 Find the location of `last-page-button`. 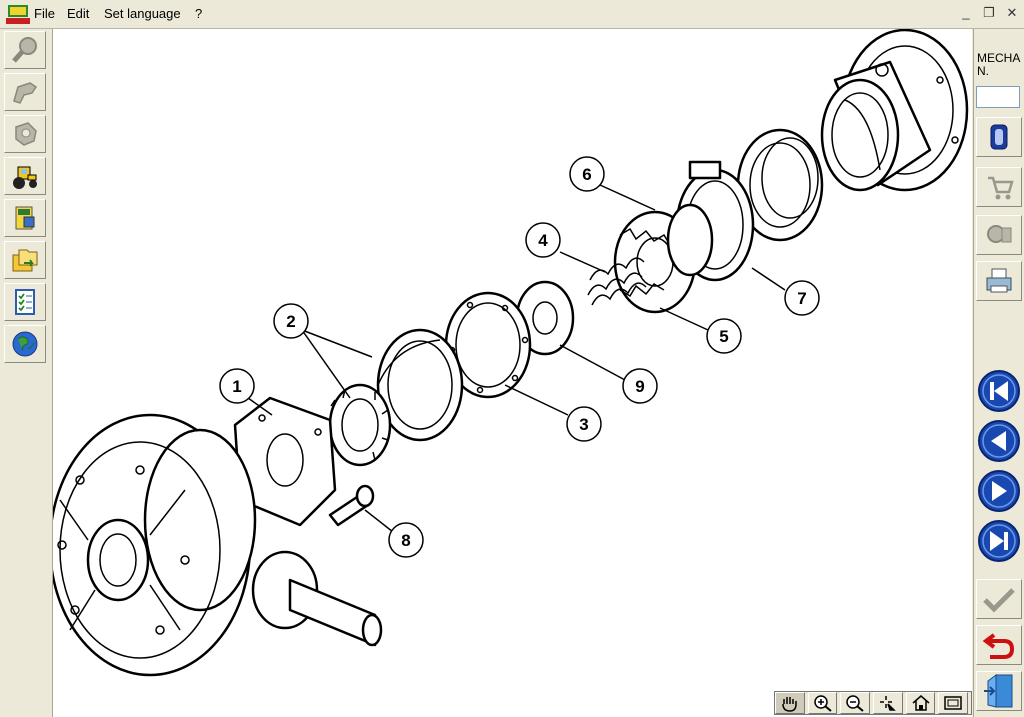

last-page-button is located at coordinates (999, 541).